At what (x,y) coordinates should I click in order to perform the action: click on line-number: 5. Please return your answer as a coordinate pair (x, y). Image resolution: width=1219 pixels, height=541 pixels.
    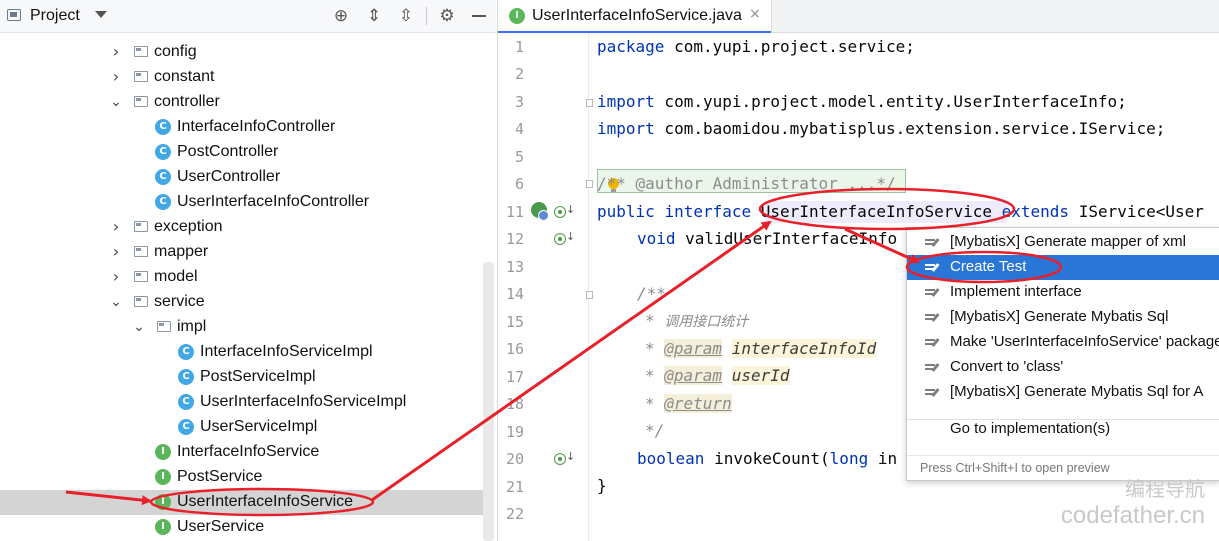
    Looking at the image, I should click on (519, 157).